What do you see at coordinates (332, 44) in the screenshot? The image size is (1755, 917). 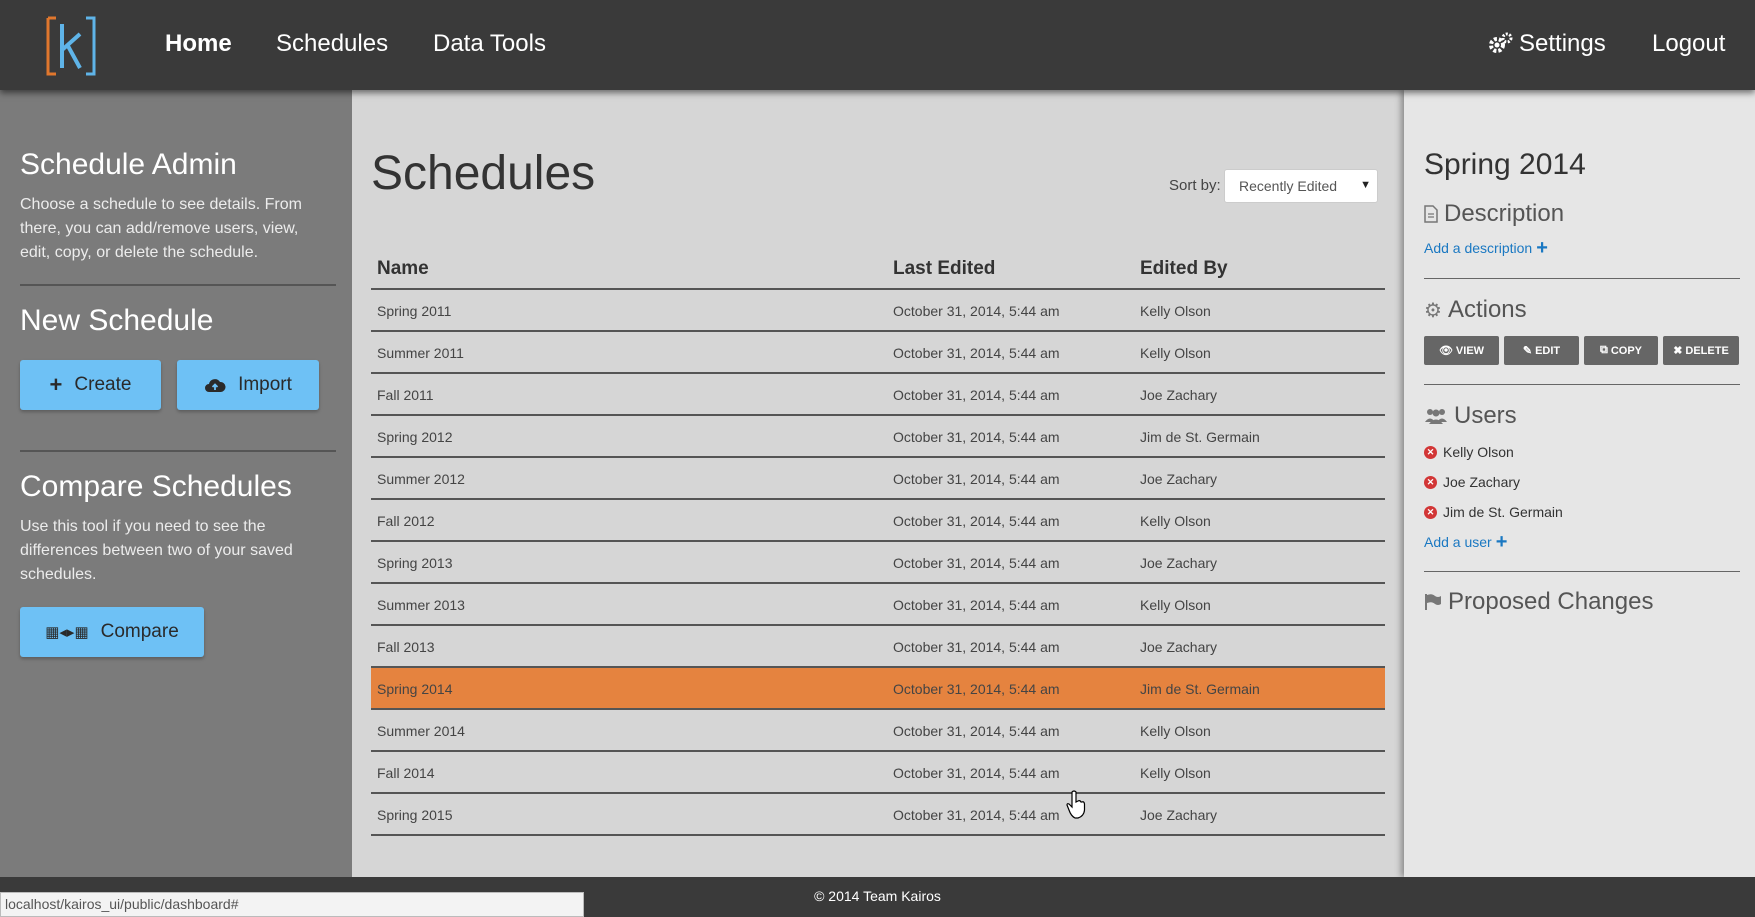 I see `nav-schedules: Schedules` at bounding box center [332, 44].